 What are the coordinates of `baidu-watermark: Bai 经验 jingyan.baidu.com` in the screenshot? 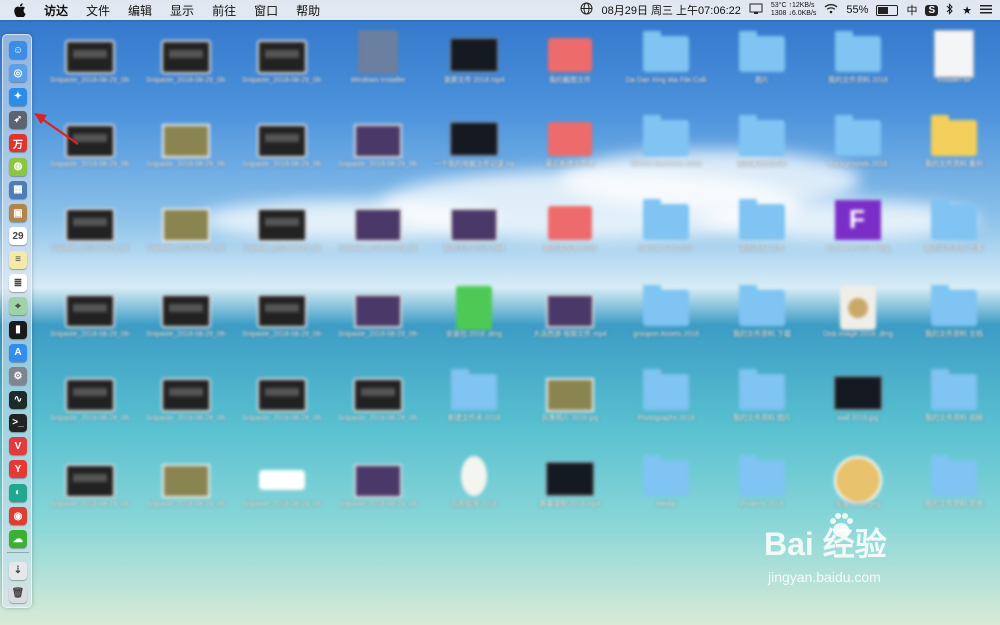 It's located at (854, 556).